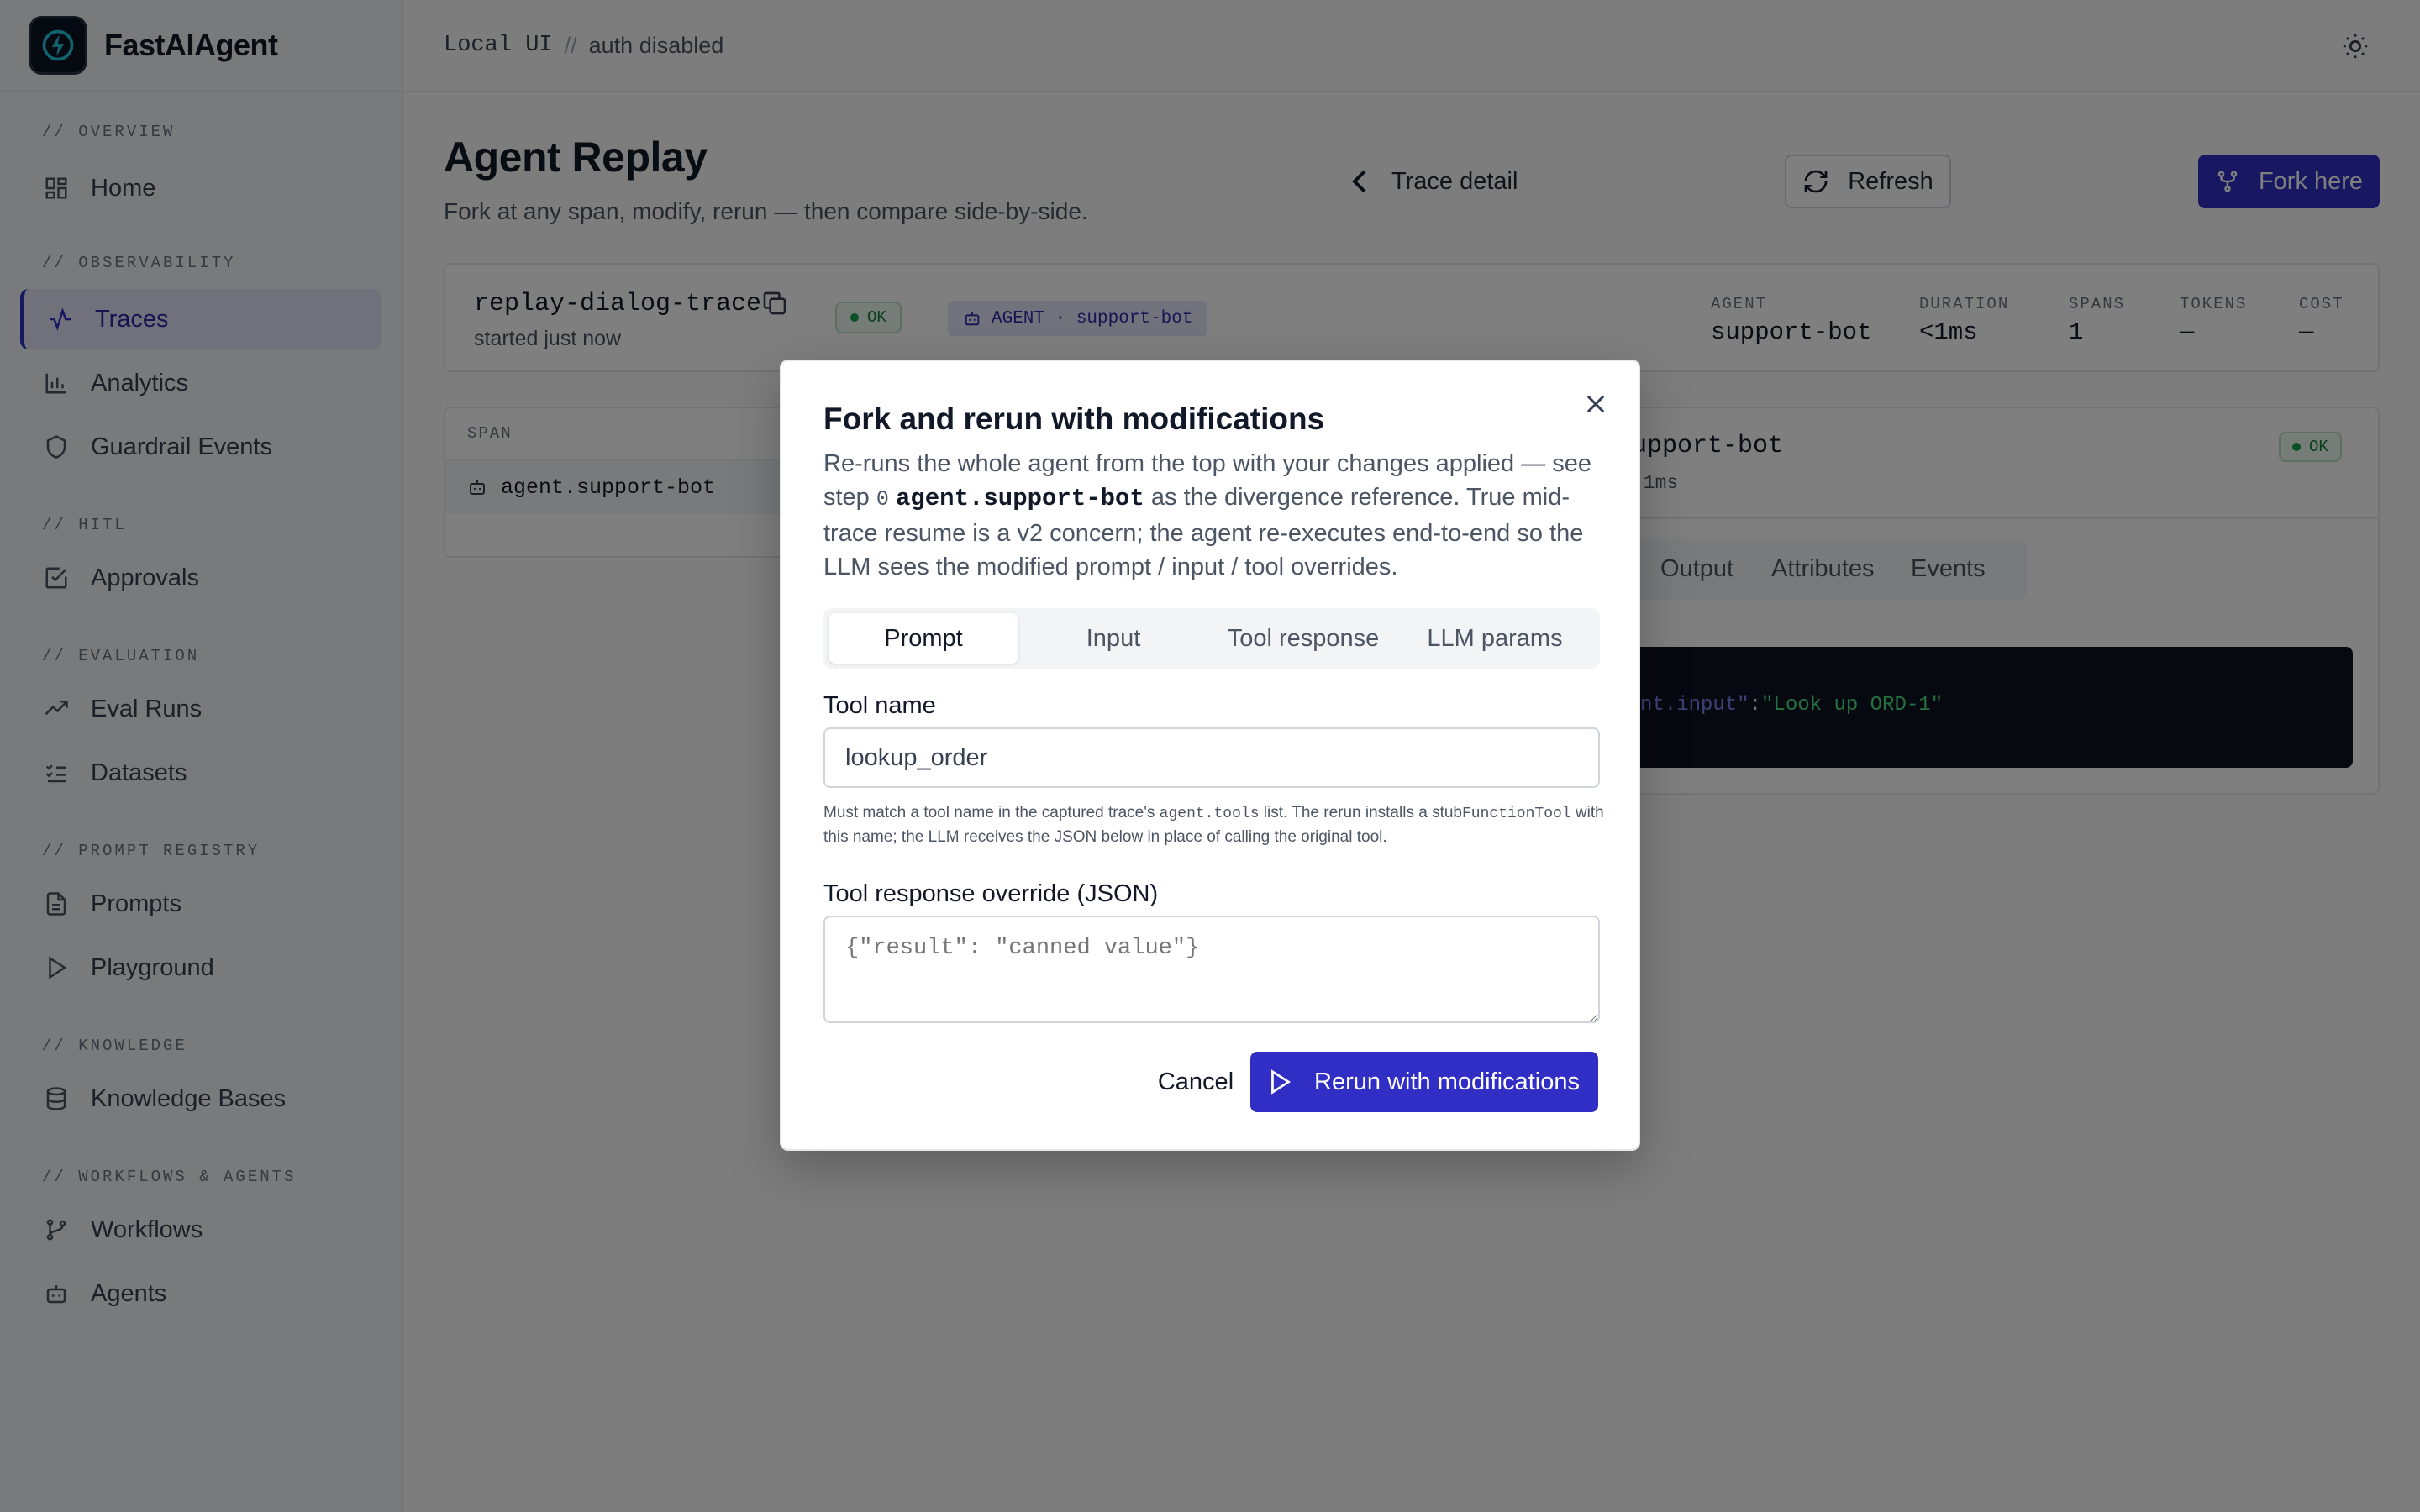  I want to click on desc-step: 0, so click(882, 499).